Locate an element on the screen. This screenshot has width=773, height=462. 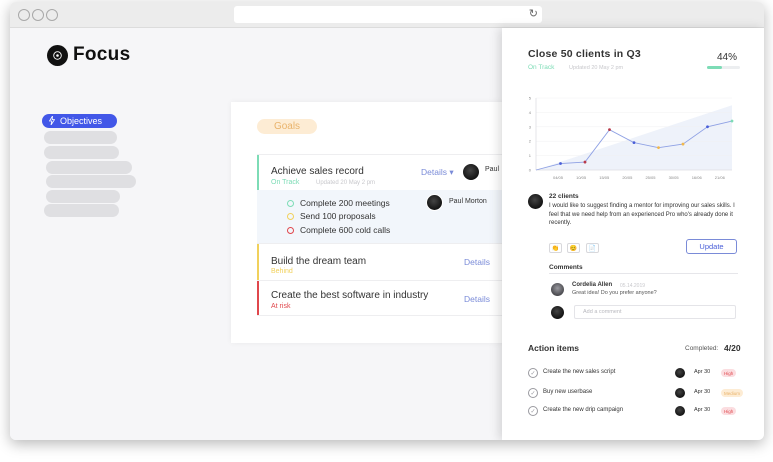
x-tick-label: 15/05 is located at coordinates (604, 177).